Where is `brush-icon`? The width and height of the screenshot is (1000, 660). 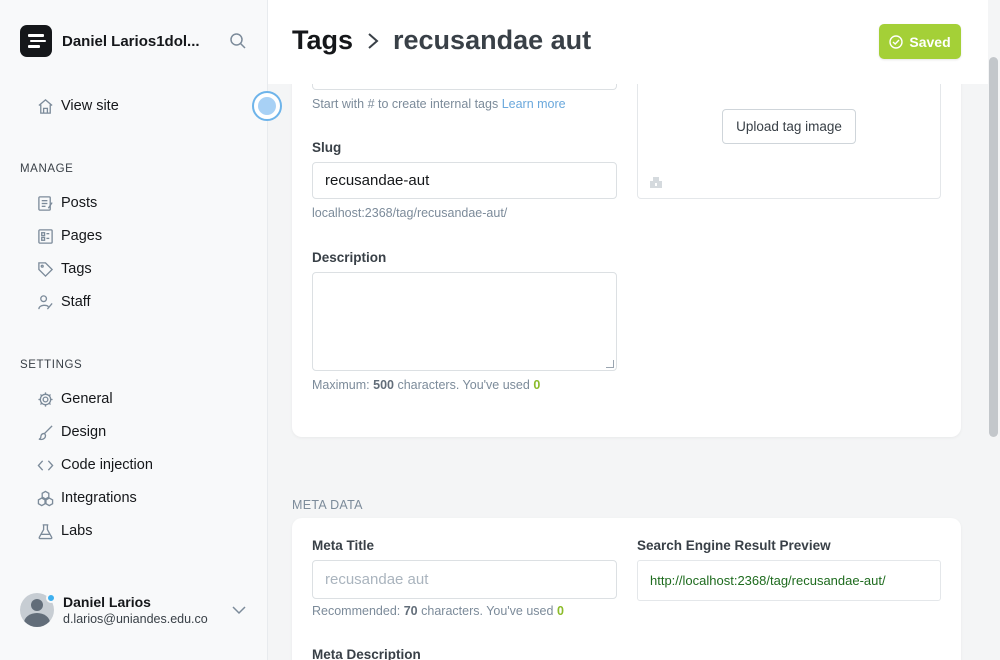 brush-icon is located at coordinates (45, 432).